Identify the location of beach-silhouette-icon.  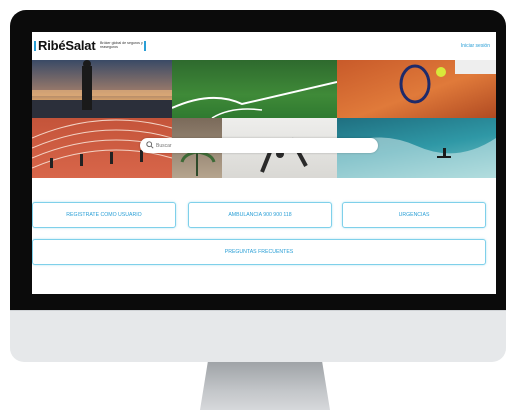
(102, 89).